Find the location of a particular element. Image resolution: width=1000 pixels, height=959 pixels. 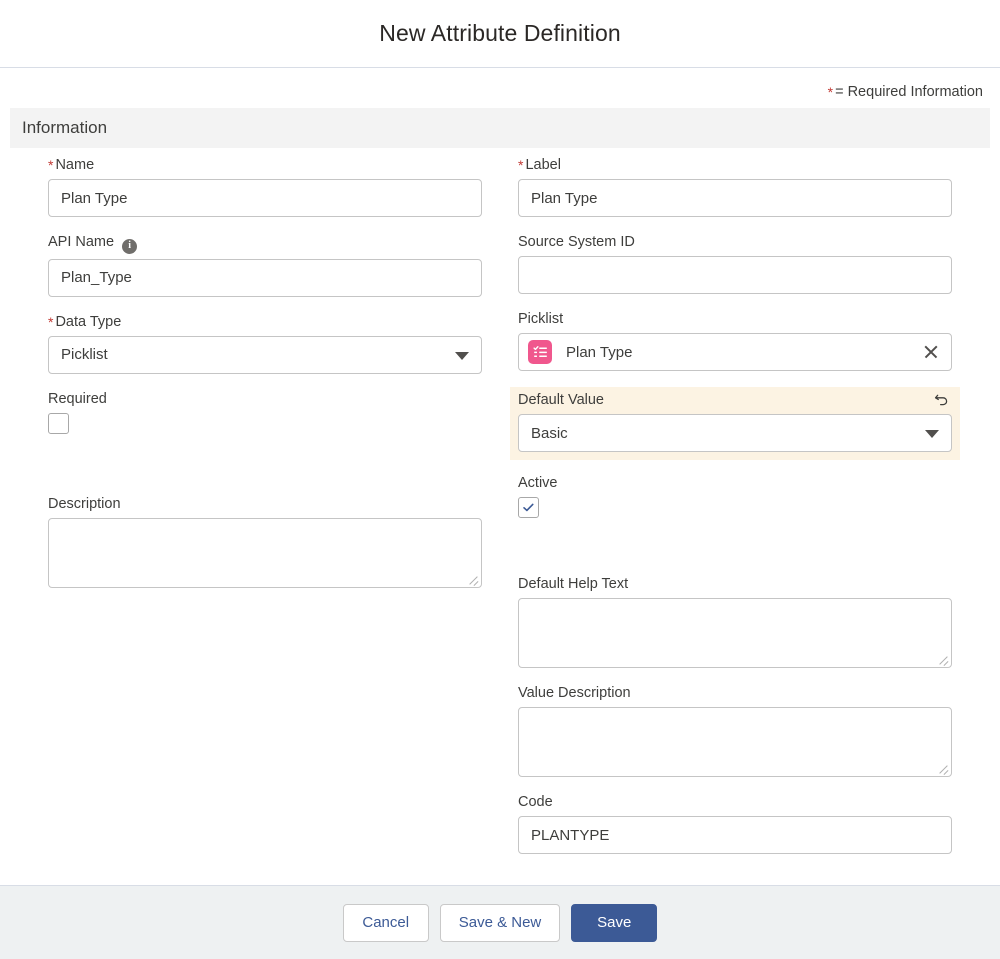

default-value-select-wrap is located at coordinates (735, 433).